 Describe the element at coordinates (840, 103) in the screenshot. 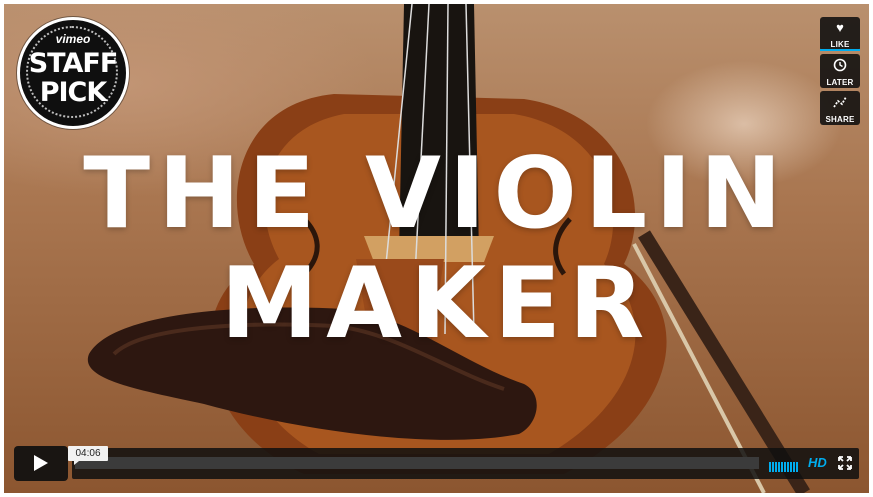

I see `share-icon` at that location.